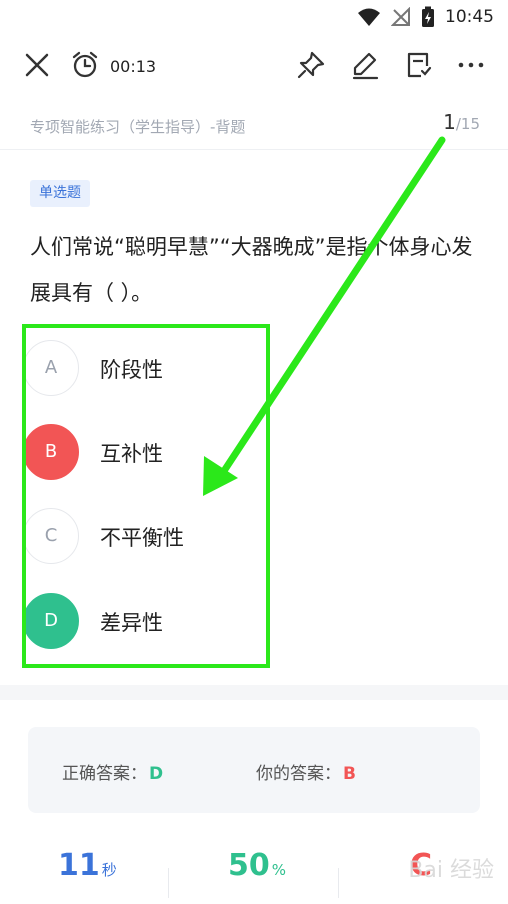 Image resolution: width=508 pixels, height=904 pixels. What do you see at coordinates (467, 124) in the screenshot?
I see `total-question-count: /15` at bounding box center [467, 124].